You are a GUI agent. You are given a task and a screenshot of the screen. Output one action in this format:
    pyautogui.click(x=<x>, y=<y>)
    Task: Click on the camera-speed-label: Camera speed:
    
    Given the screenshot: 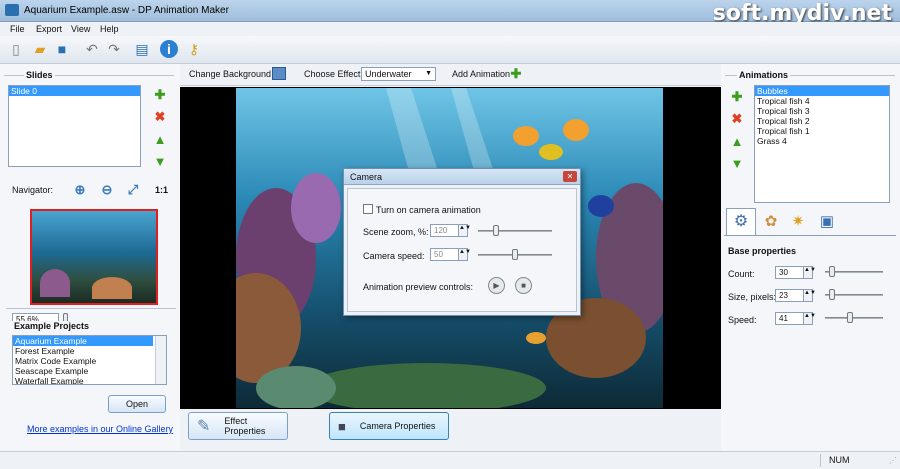 What is the action you would take?
    pyautogui.click(x=394, y=256)
    